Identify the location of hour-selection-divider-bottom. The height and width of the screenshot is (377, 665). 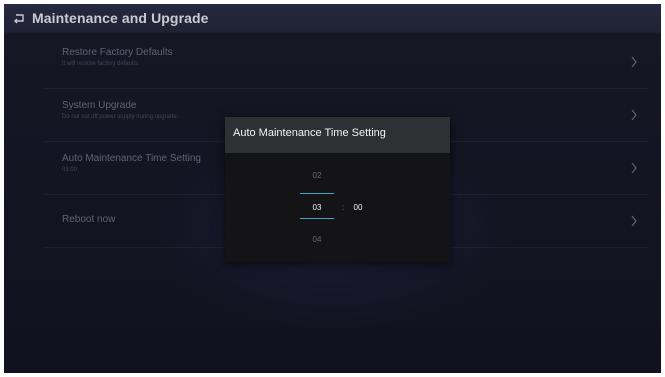
(317, 218).